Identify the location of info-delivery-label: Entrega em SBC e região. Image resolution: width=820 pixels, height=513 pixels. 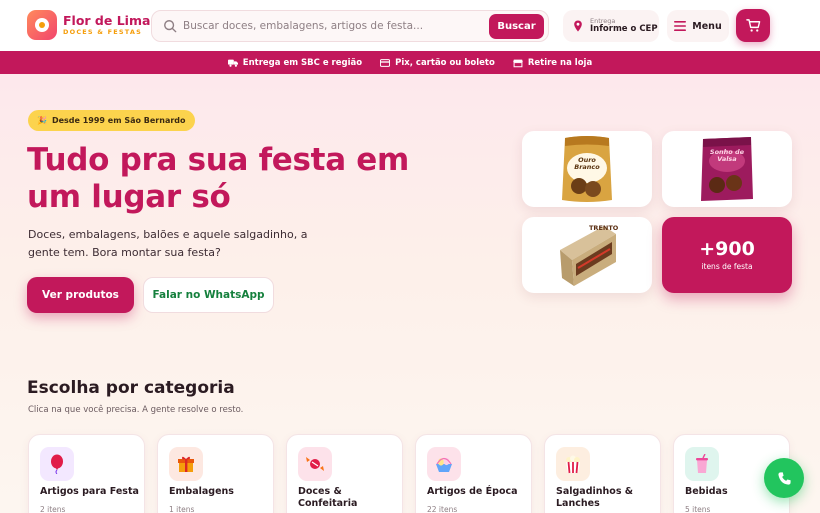
(302, 62).